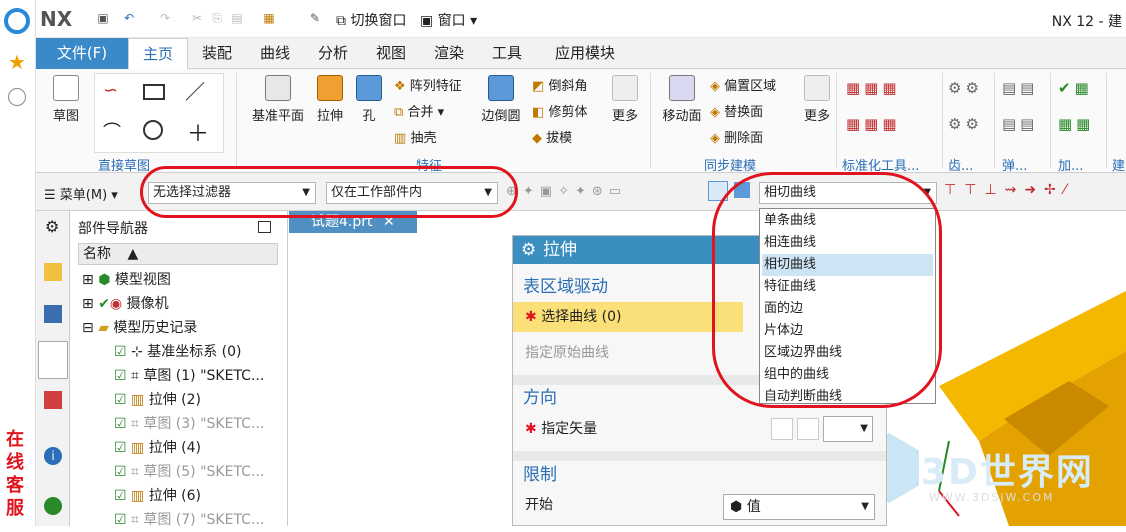  I want to click on section-region-driven: 表区域驱动, so click(565, 284).